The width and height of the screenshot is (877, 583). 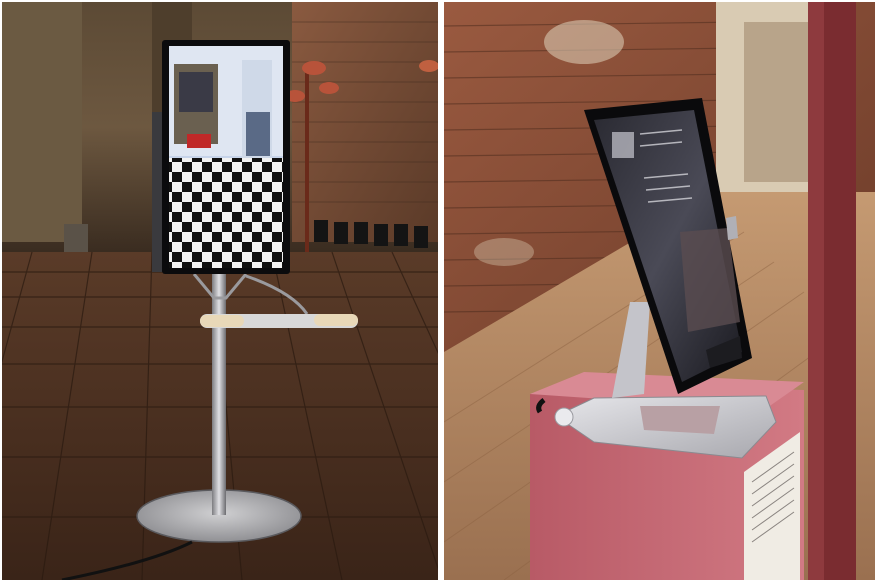 I want to click on stand-base-cutout, so click(x=680, y=420).